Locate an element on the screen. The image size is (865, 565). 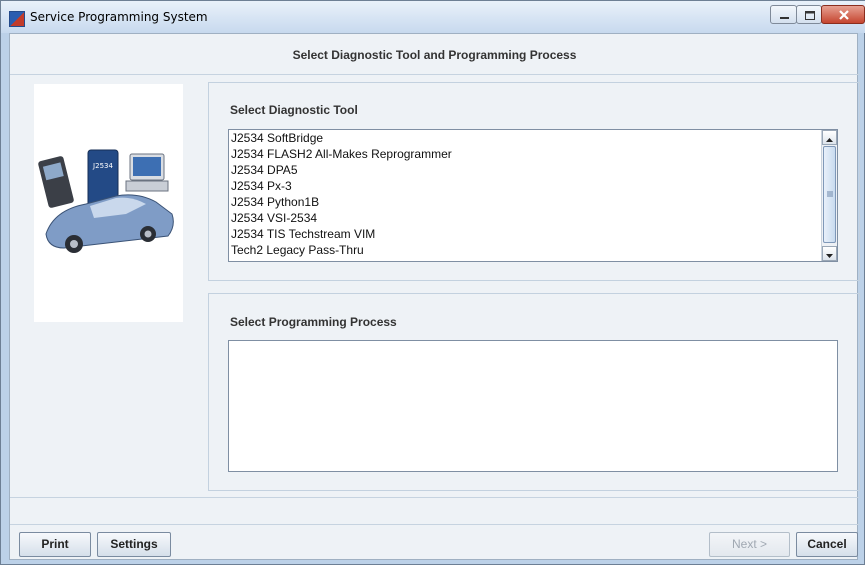
close-icon is located at coordinates (844, 15).